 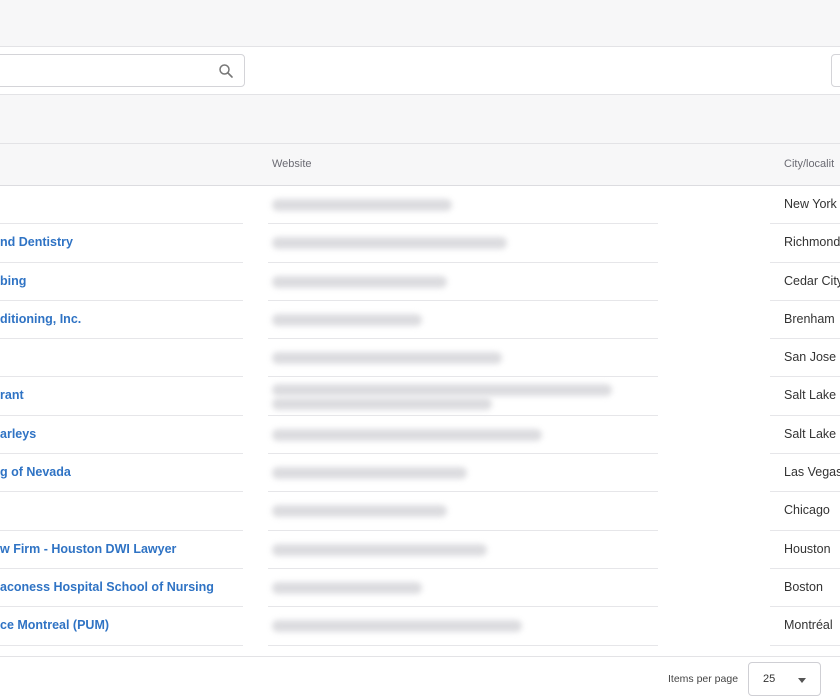 I want to click on filter-bar, so click(x=420, y=119).